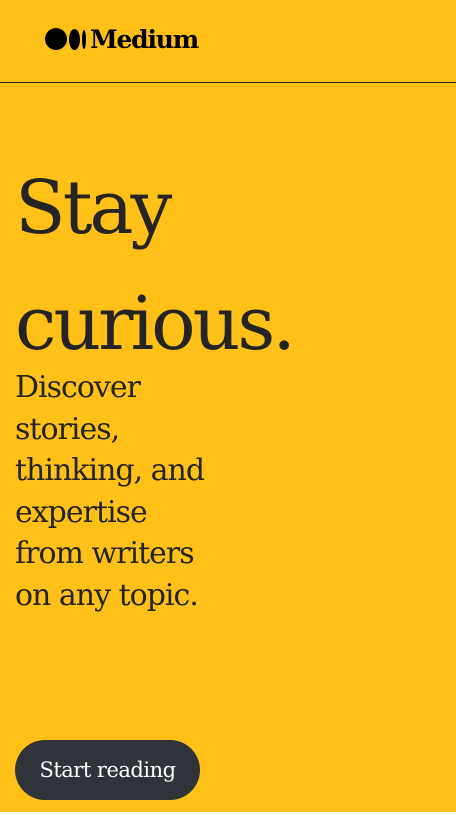 Image resolution: width=456 pixels, height=815 pixels. I want to click on hero-title-line-2: curious., so click(155, 324).